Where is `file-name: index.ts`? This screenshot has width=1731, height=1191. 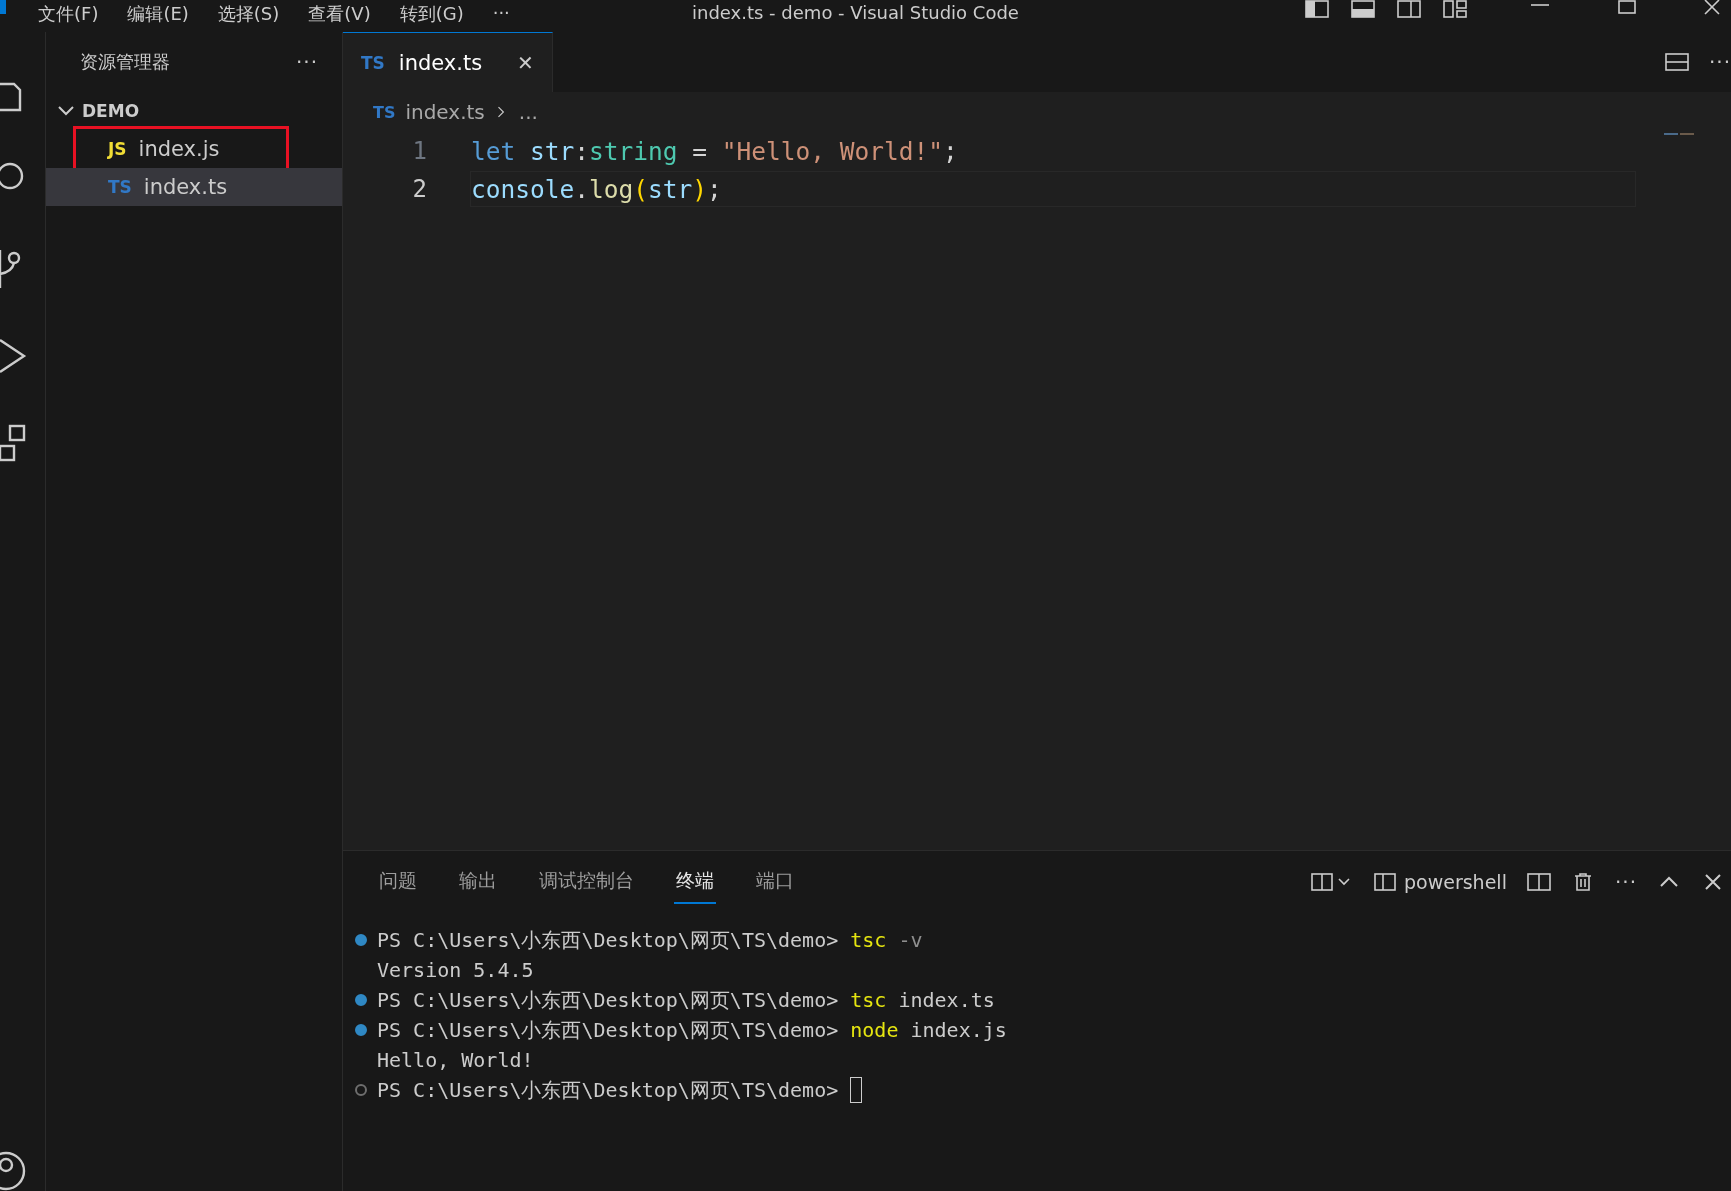
file-name: index.ts is located at coordinates (185, 187).